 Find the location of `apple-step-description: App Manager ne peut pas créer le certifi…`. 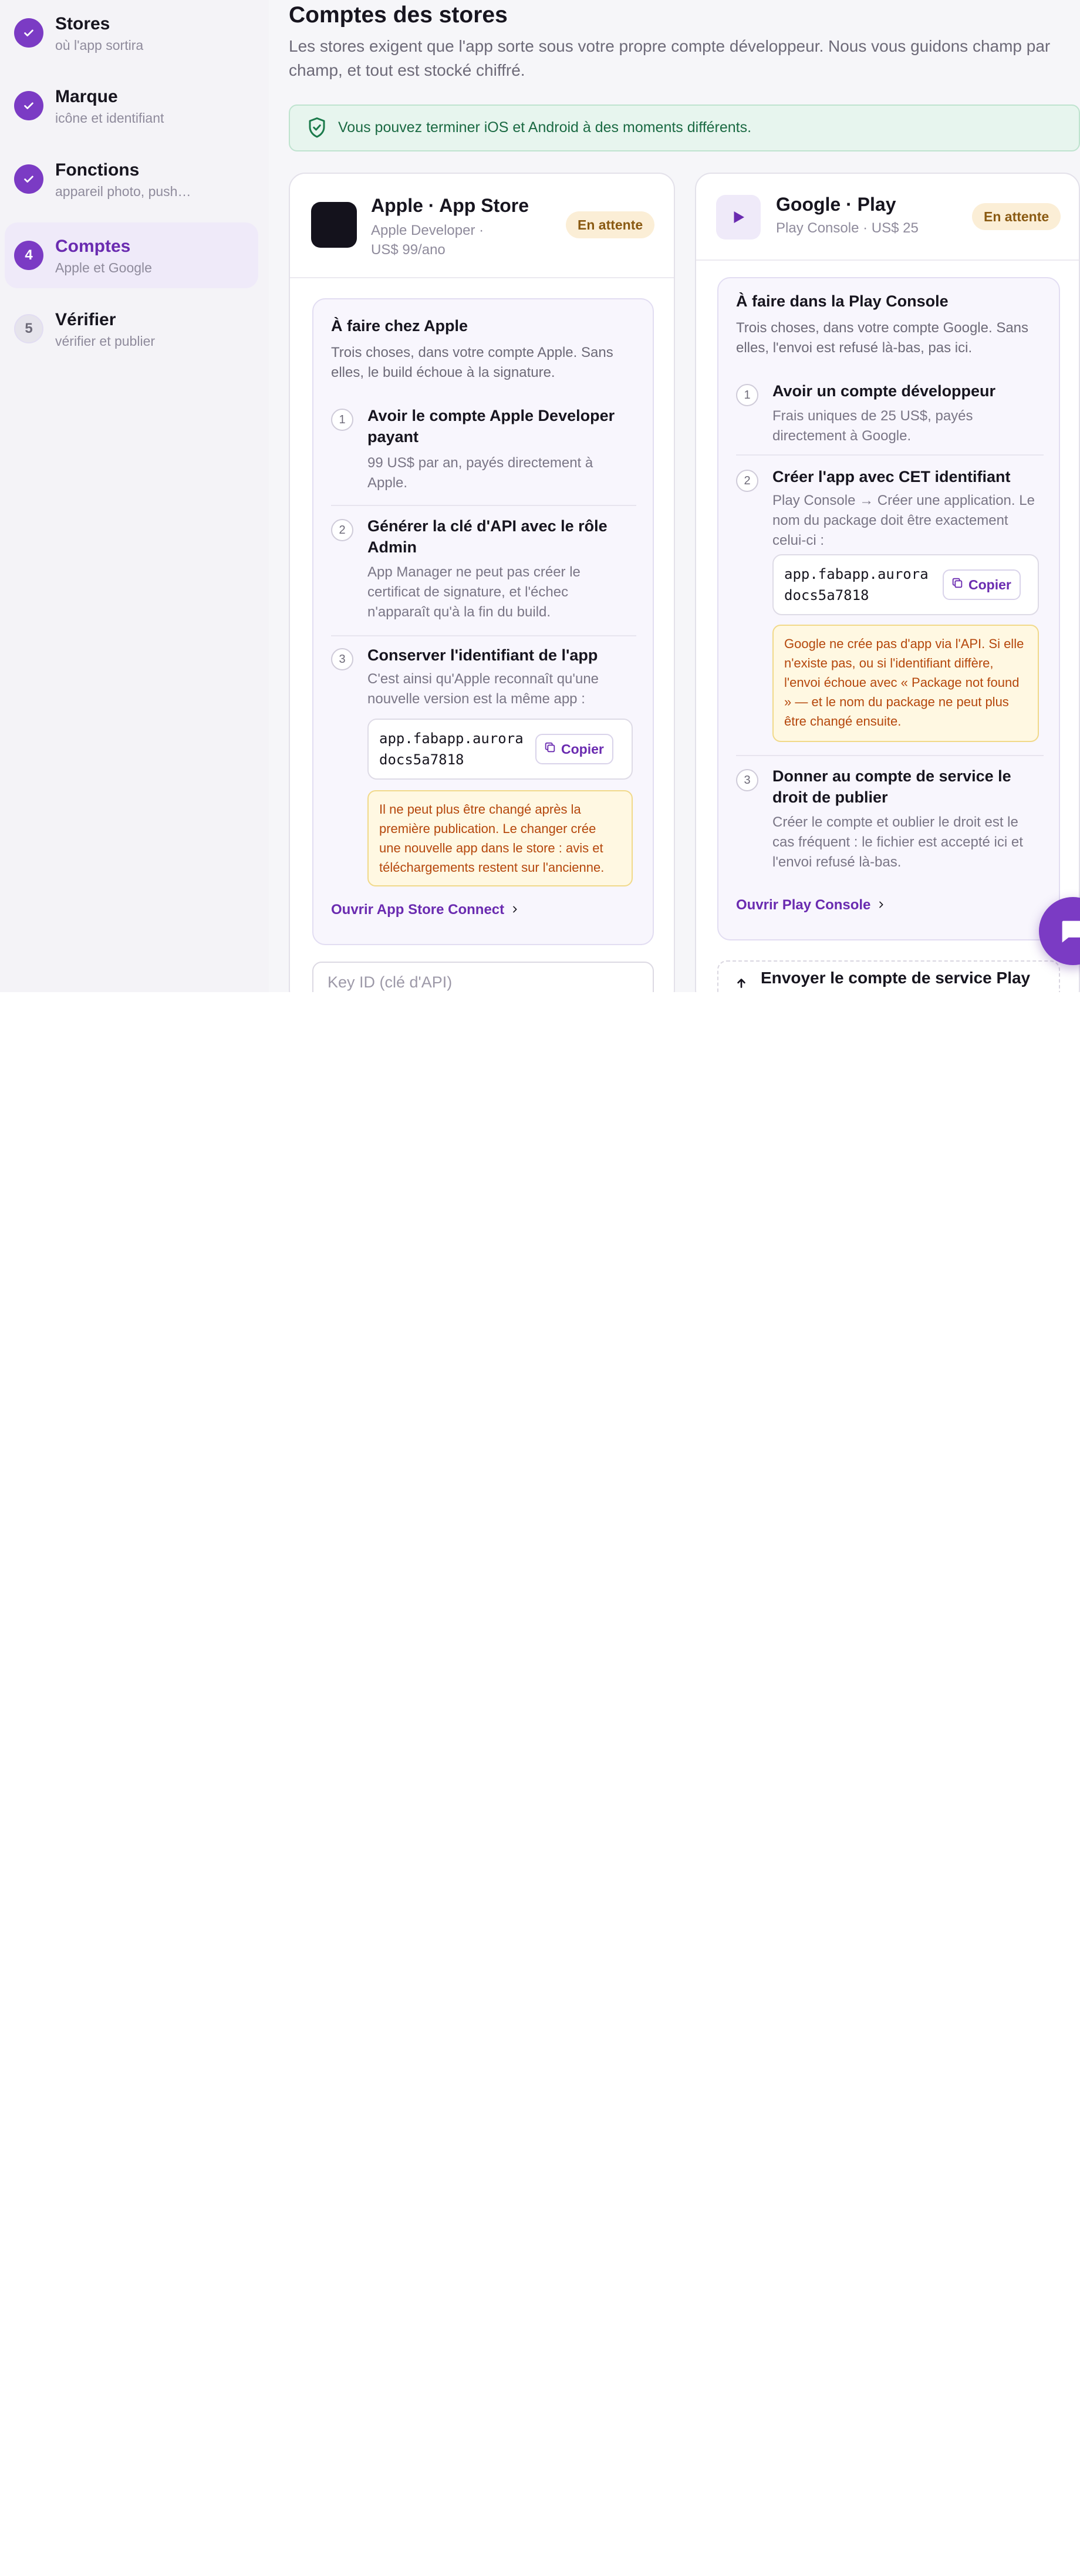

apple-step-description: App Manager ne peut pas créer le certifi… is located at coordinates (474, 592).